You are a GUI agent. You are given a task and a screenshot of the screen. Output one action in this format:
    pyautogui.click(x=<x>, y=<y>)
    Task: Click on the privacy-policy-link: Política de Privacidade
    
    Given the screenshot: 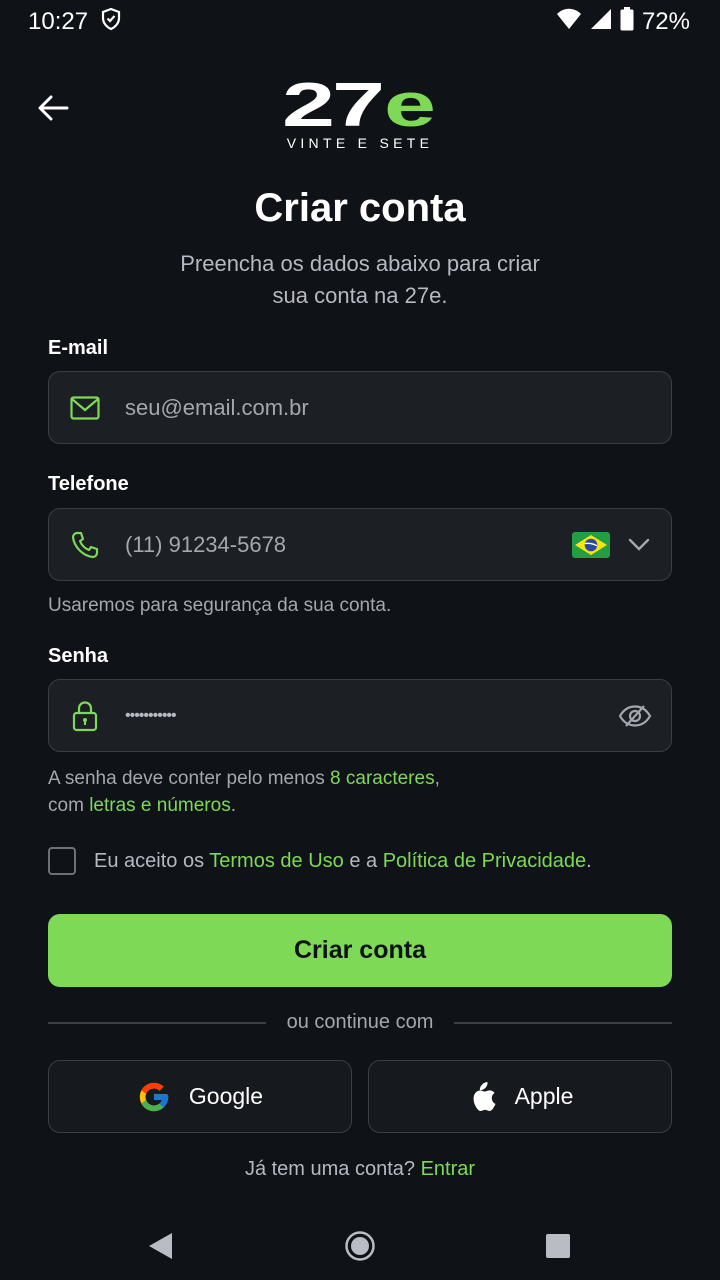 What is the action you would take?
    pyautogui.click(x=484, y=861)
    